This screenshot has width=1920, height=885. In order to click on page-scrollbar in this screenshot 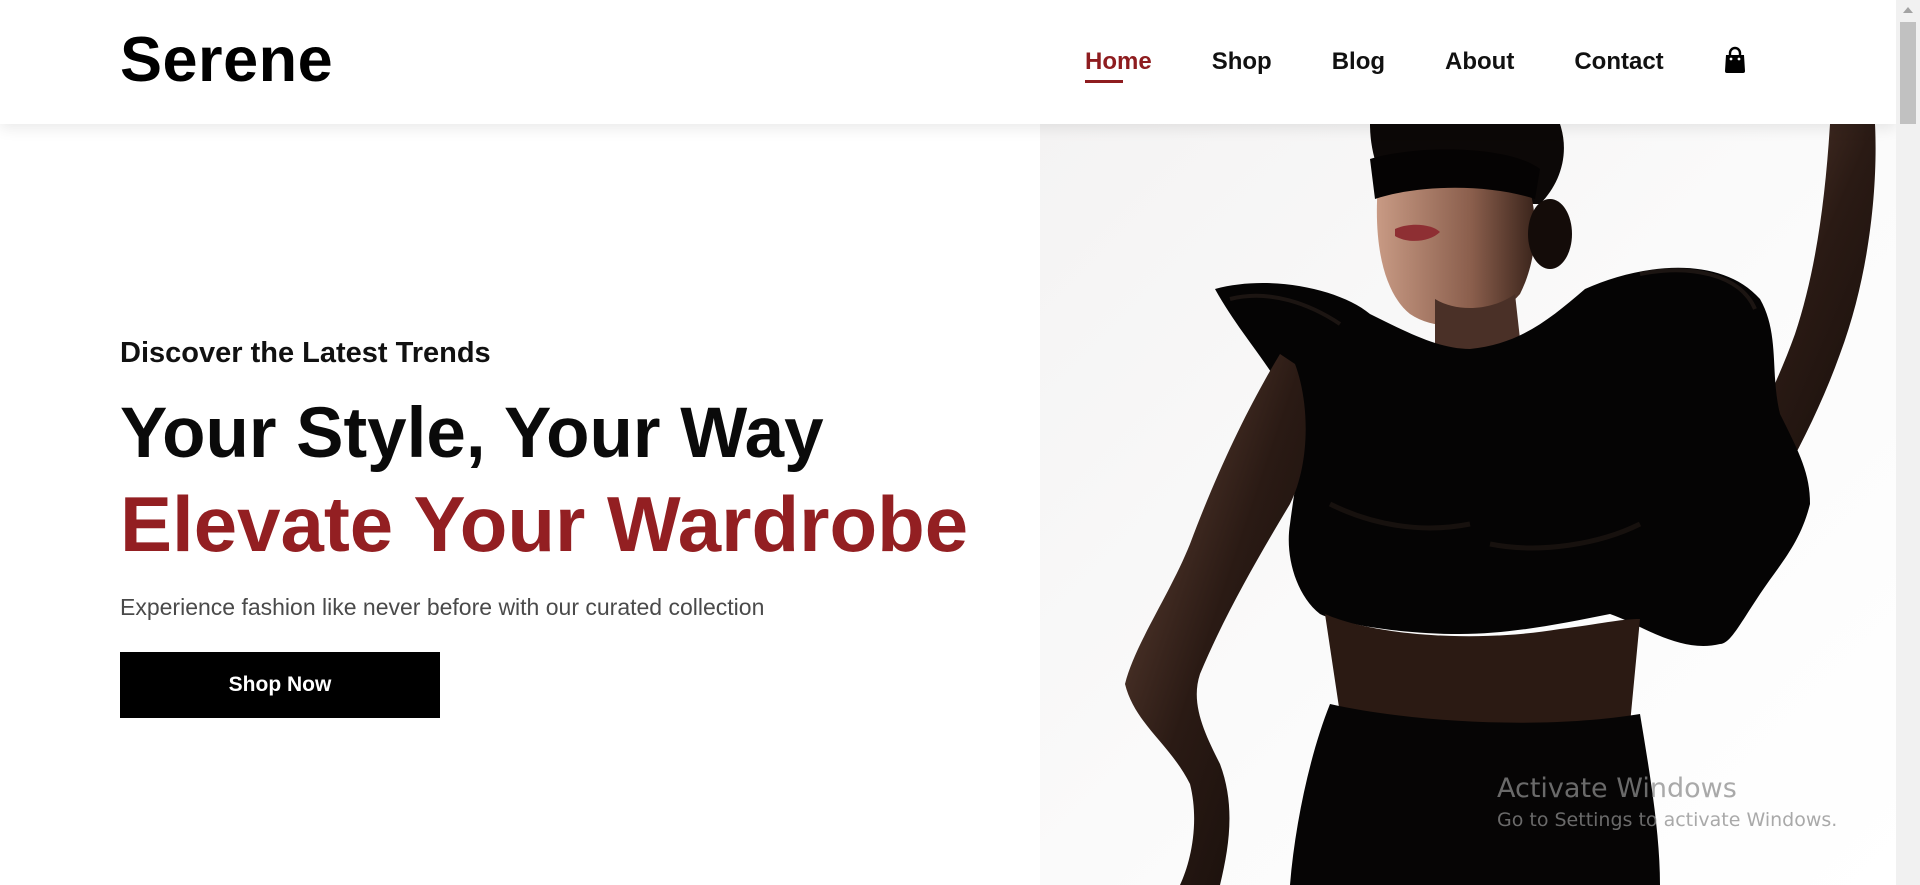, I will do `click(1908, 442)`.